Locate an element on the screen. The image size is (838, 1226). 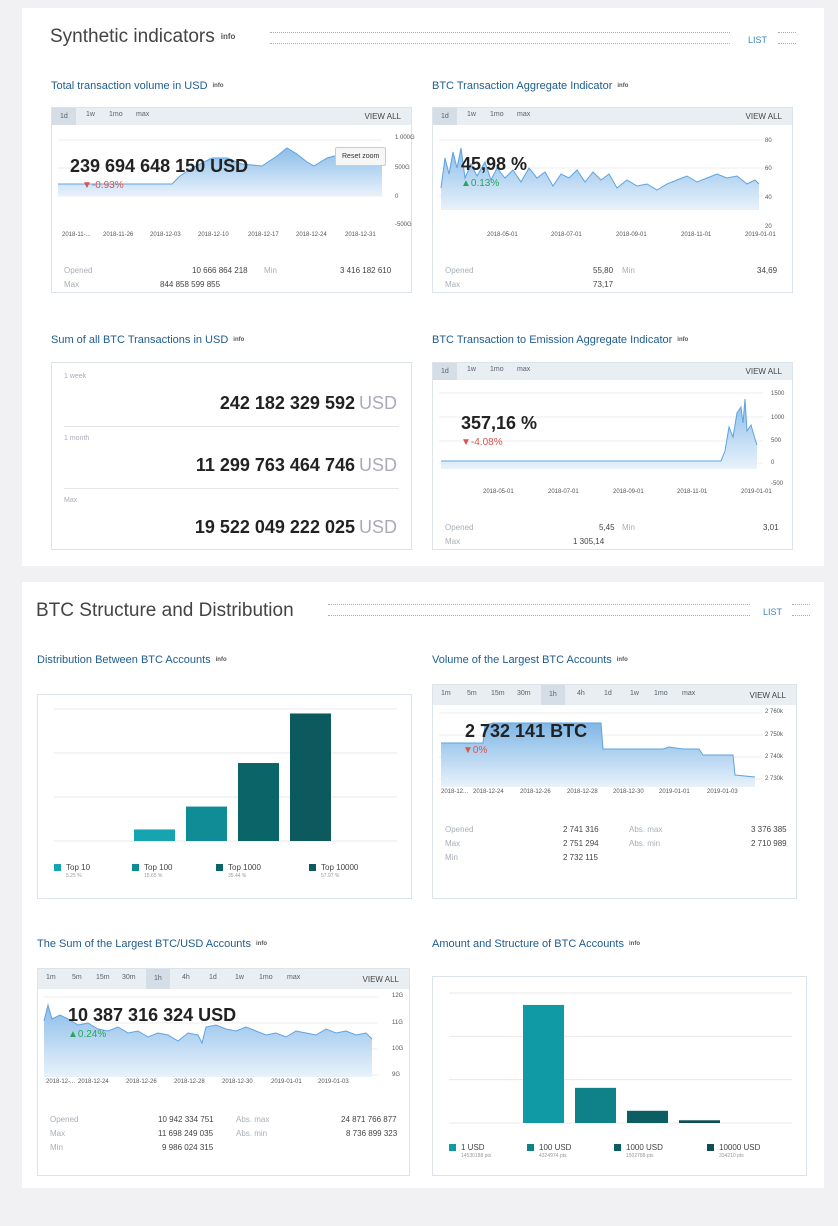
legend-item: 1000 USD 1502788 pts is located at coordinates (638, 1151).